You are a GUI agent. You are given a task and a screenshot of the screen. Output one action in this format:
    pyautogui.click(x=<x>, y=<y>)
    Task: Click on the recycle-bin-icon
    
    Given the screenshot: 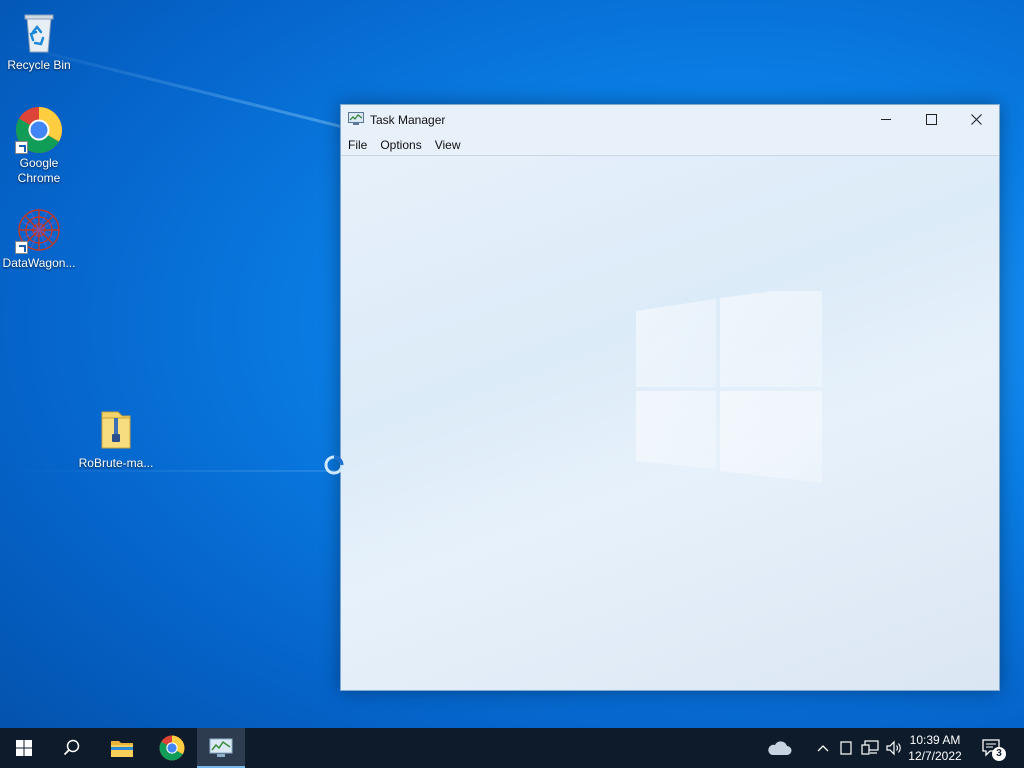 What is the action you would take?
    pyautogui.click(x=39, y=32)
    